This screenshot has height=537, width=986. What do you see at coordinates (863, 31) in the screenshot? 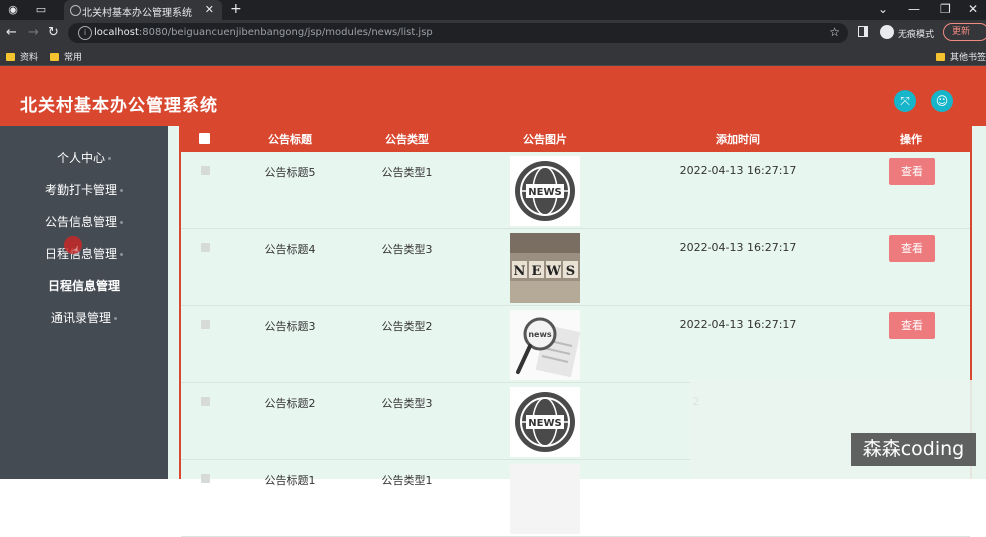
I see `side-panel-icon` at bounding box center [863, 31].